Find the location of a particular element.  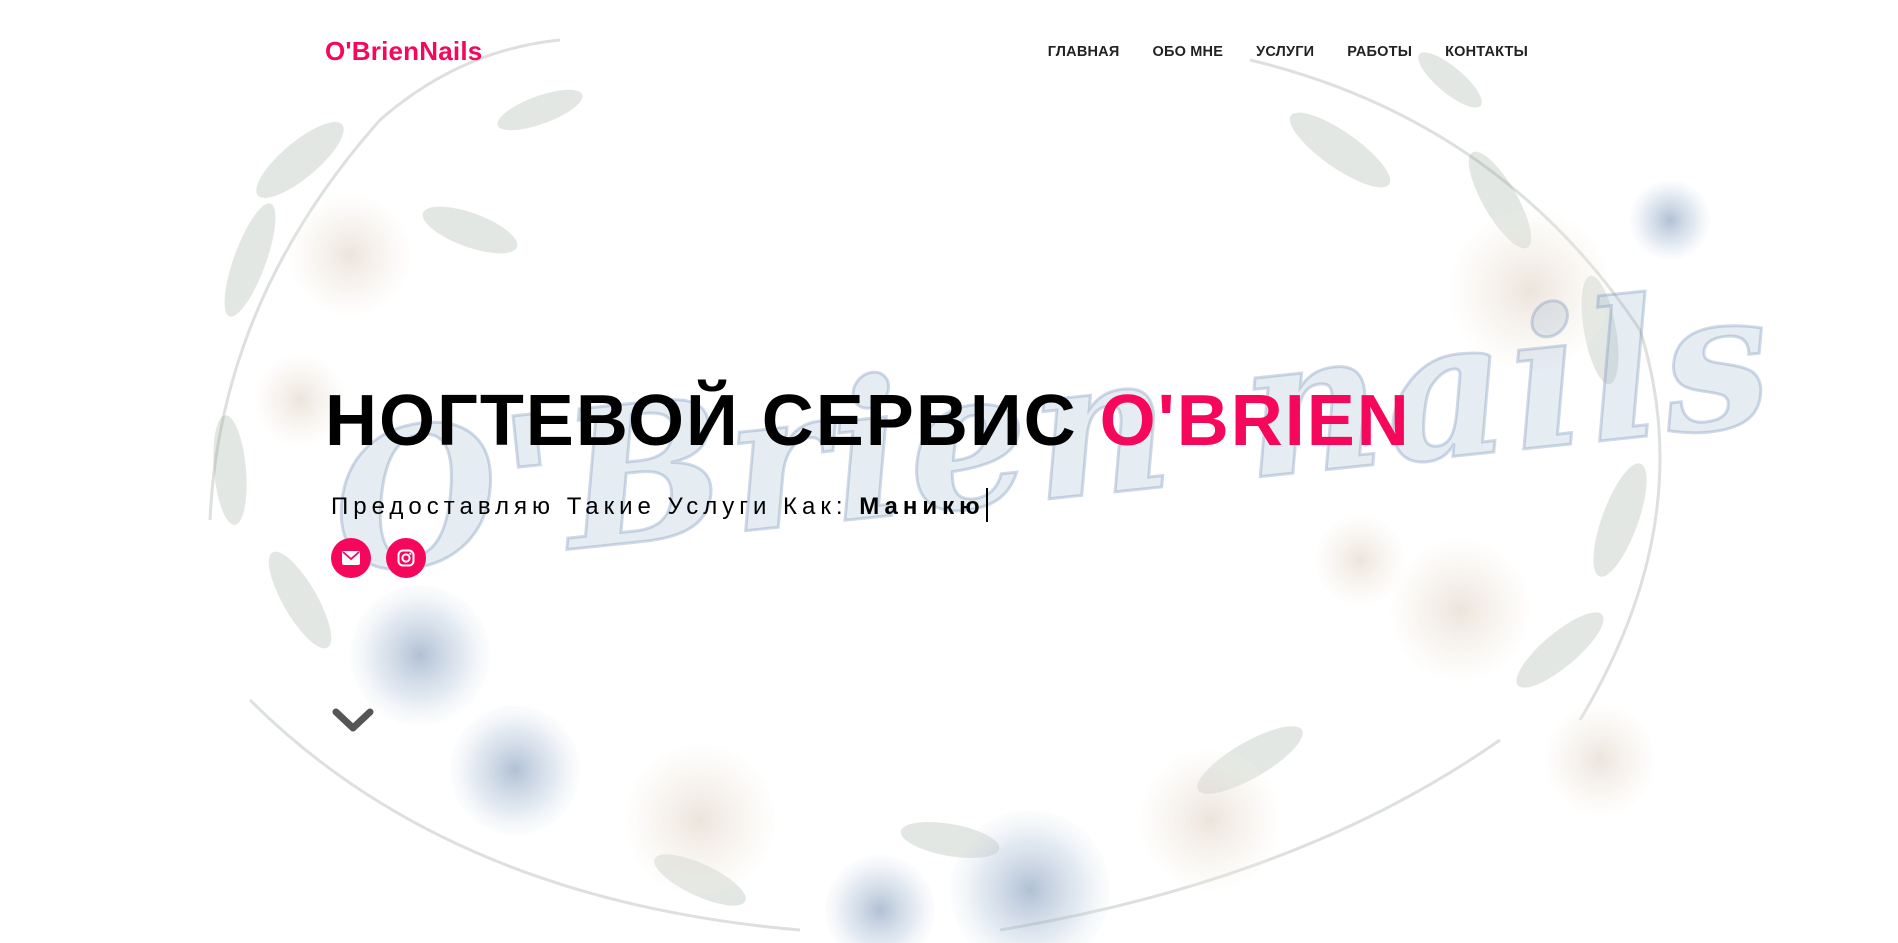

nav-item-about: ОБО МНЕ is located at coordinates (1187, 52).